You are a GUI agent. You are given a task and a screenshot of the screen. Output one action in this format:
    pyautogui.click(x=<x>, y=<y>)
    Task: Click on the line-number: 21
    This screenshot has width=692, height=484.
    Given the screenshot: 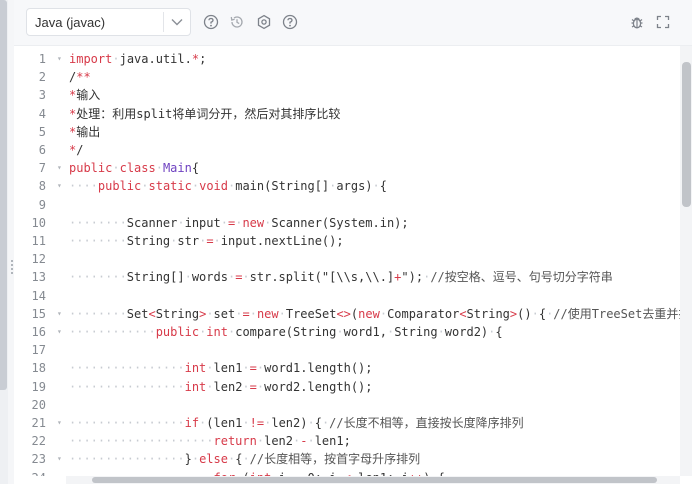 What is the action you would take?
    pyautogui.click(x=38, y=423)
    